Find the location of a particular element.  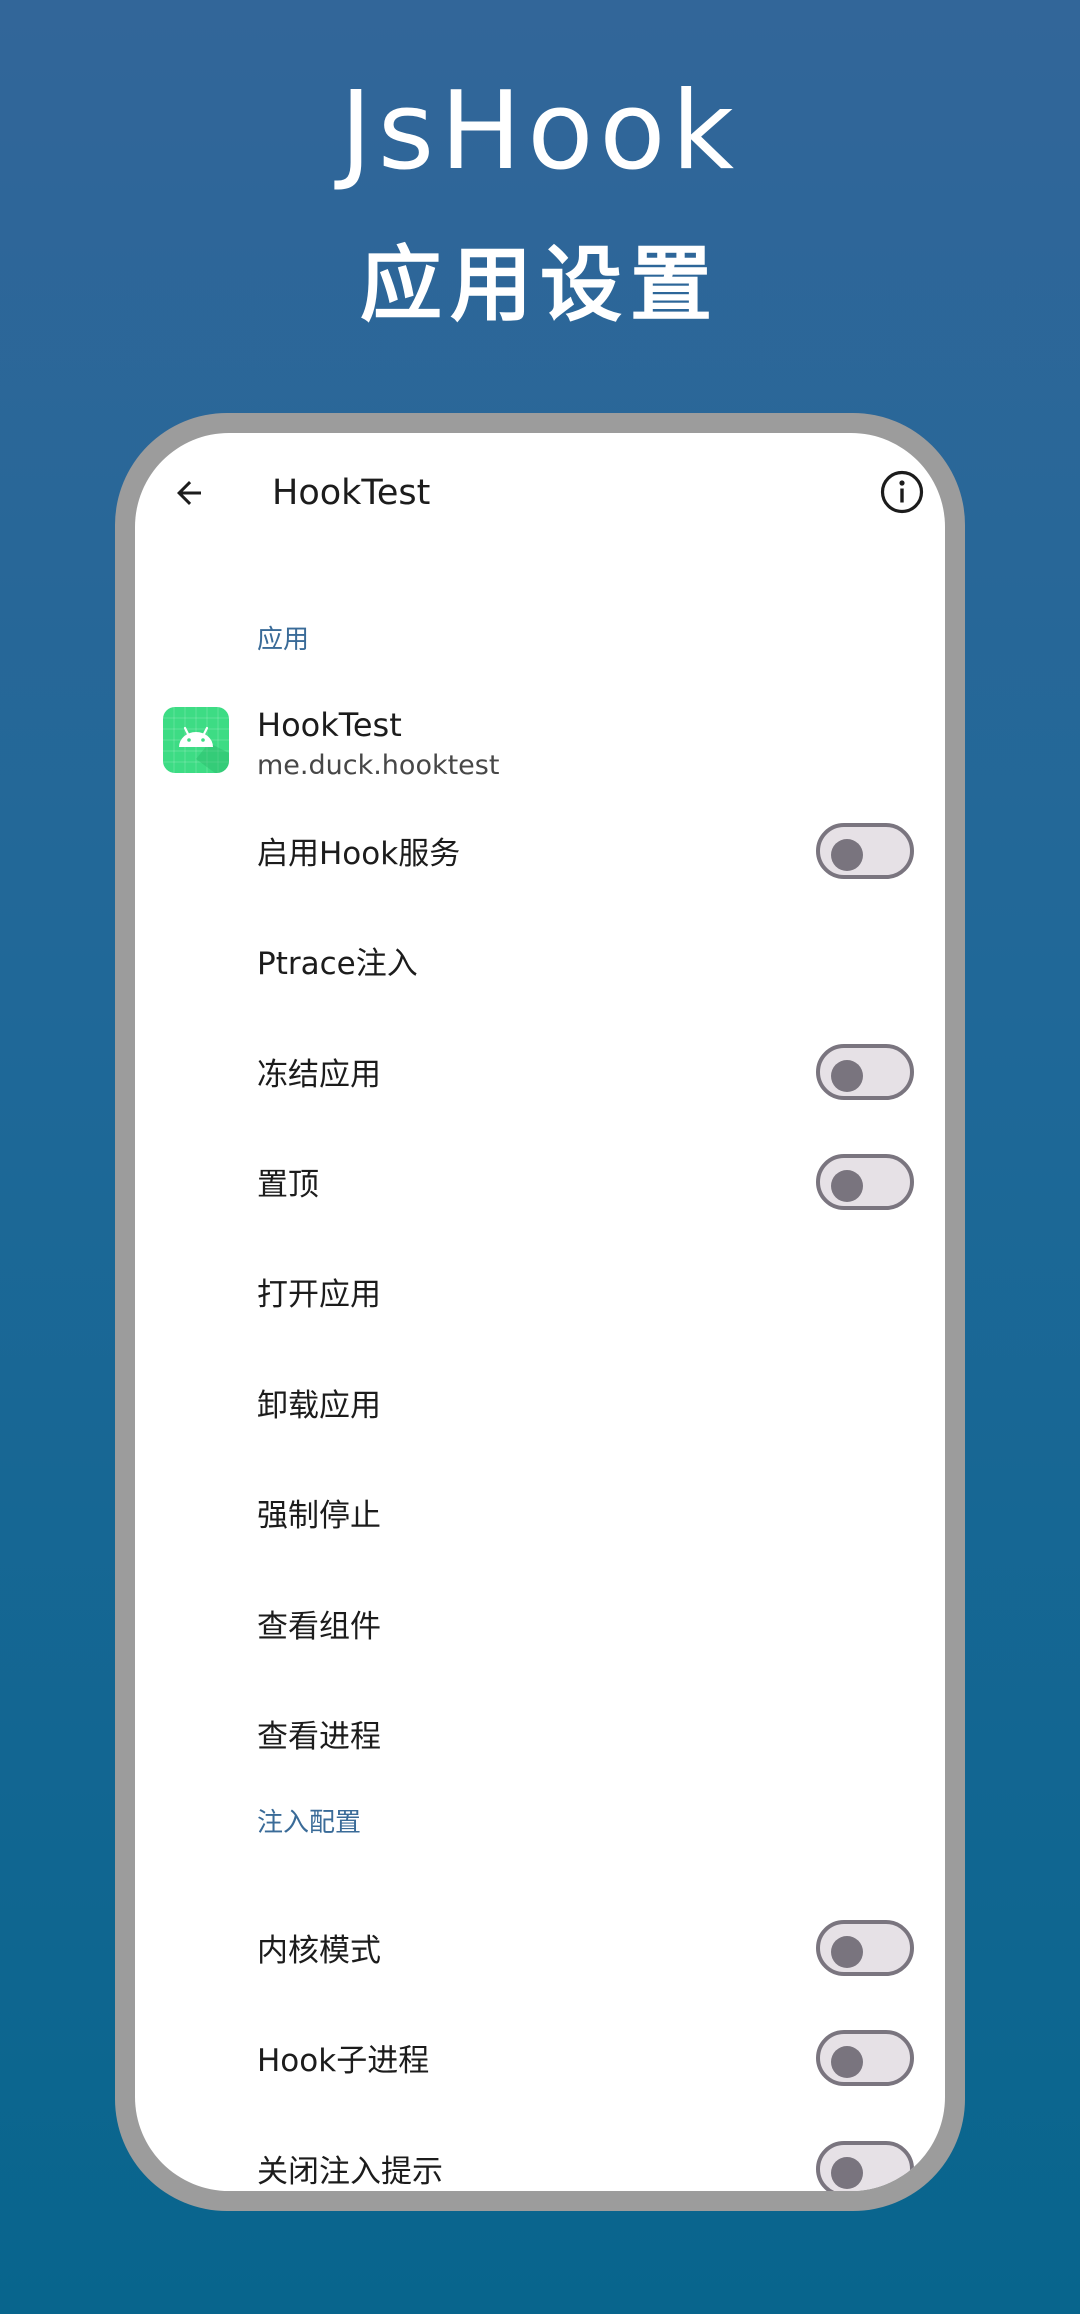

app-info-row: HookTest me.duck.hooktest is located at coordinates (540, 741).